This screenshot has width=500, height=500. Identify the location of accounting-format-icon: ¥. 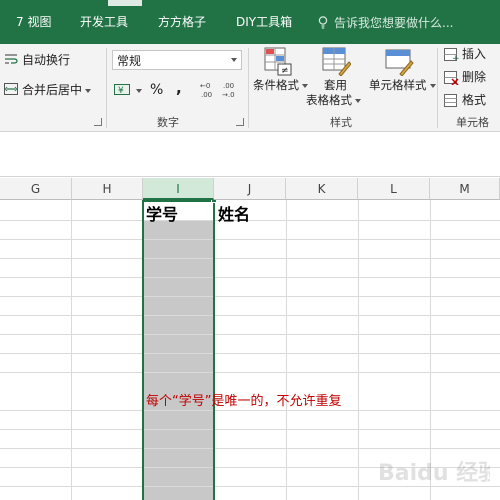
(123, 90).